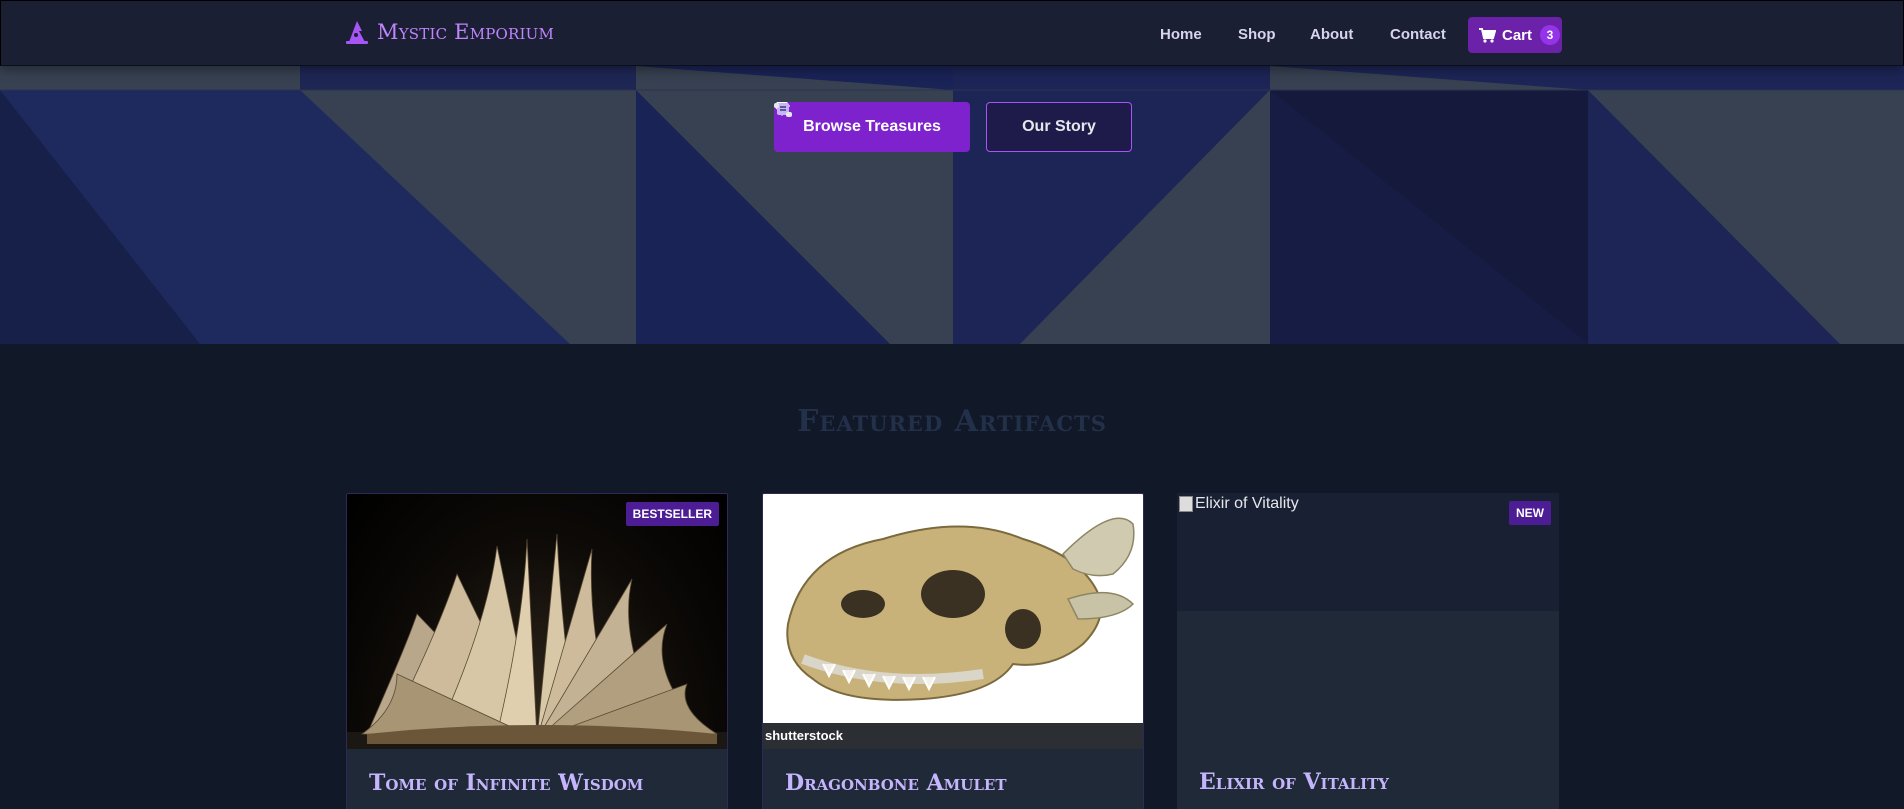 This screenshot has width=1904, height=809. I want to click on product-name: Tome of Infinite Wisdom, so click(506, 783).